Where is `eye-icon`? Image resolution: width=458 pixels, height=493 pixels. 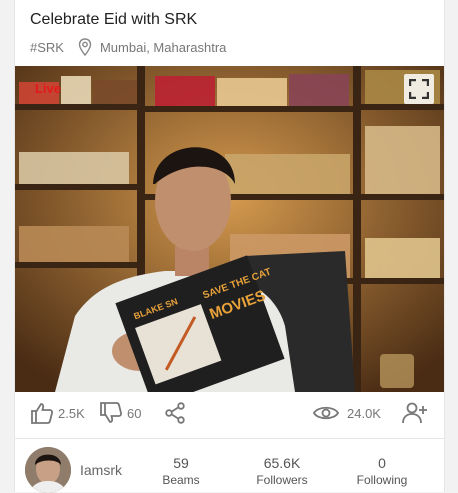 eye-icon is located at coordinates (326, 413).